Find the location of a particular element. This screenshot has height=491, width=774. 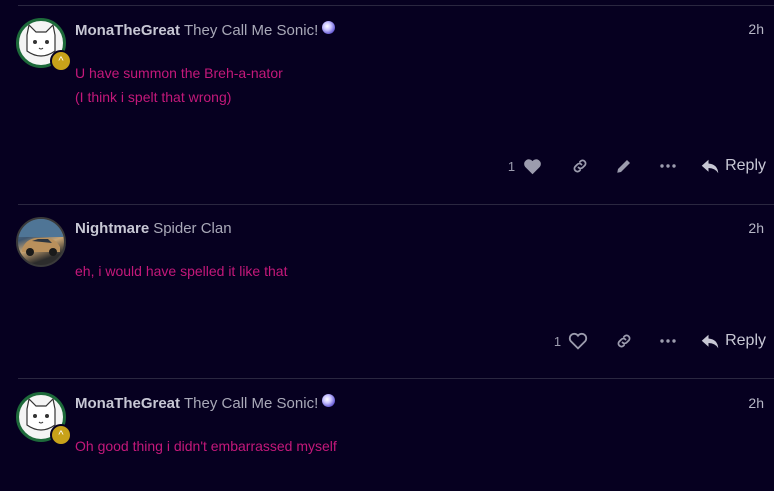

post-body: eh, i would have spelled it like that is located at coordinates (181, 271).